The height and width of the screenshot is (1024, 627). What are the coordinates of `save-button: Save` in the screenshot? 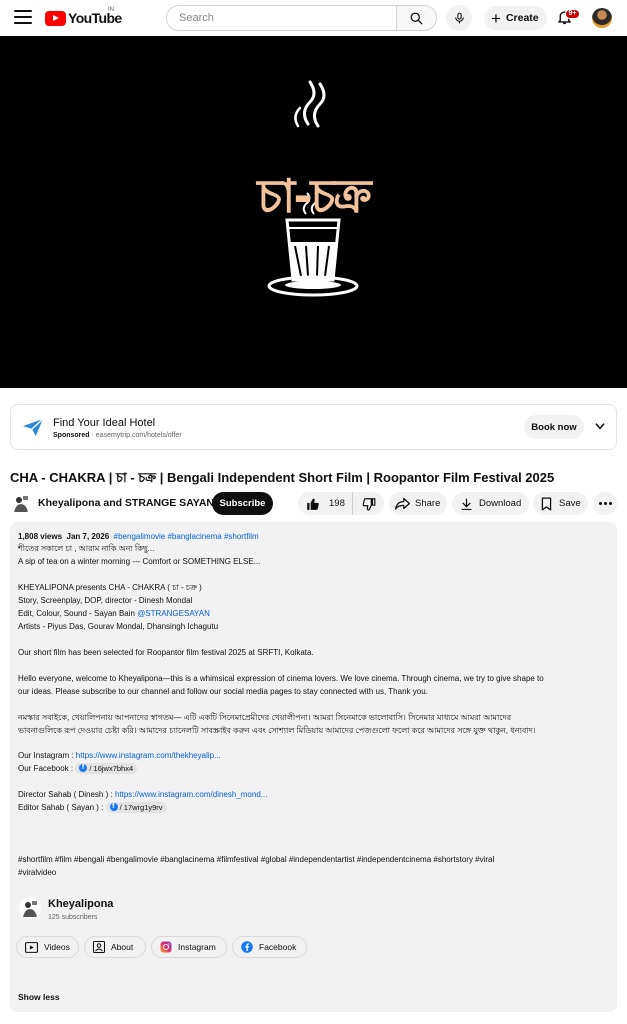 It's located at (560, 503).